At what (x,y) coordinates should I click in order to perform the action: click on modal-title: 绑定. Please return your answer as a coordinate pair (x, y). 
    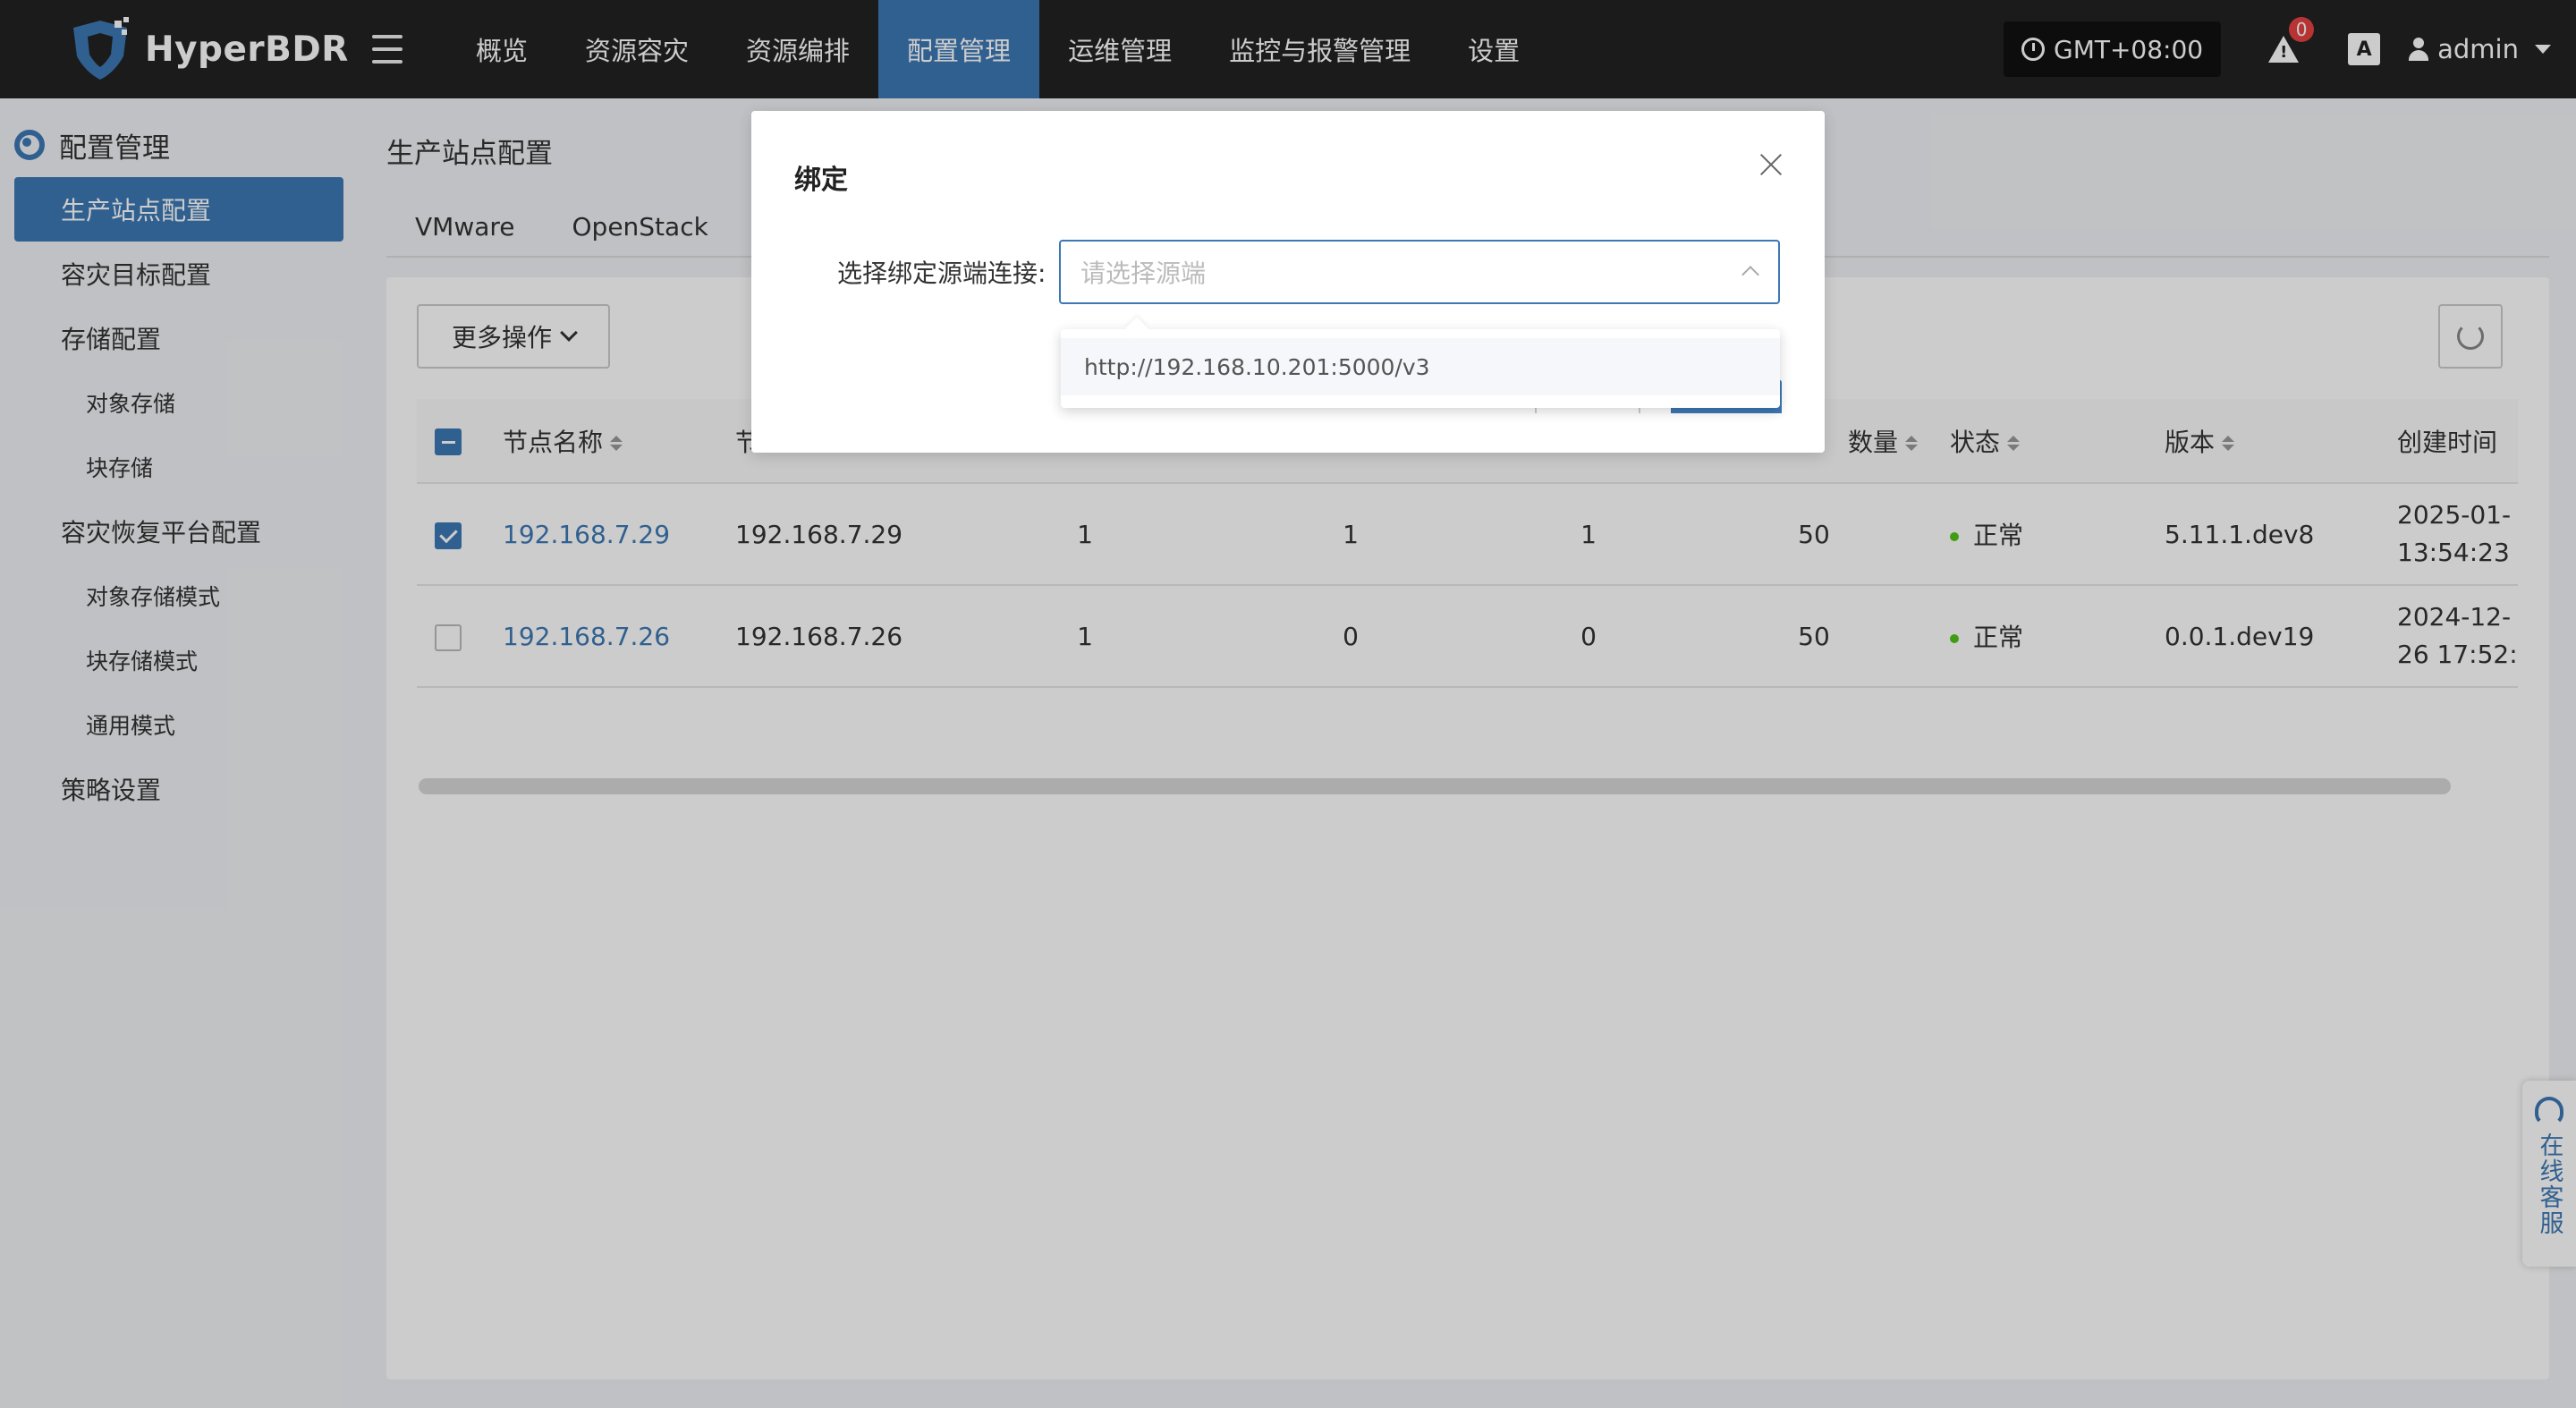
    Looking at the image, I should click on (821, 180).